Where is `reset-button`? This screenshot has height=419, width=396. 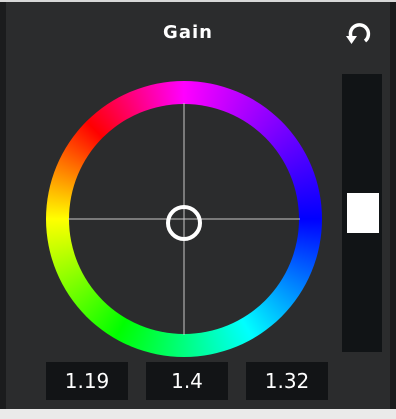 reset-button is located at coordinates (359, 34).